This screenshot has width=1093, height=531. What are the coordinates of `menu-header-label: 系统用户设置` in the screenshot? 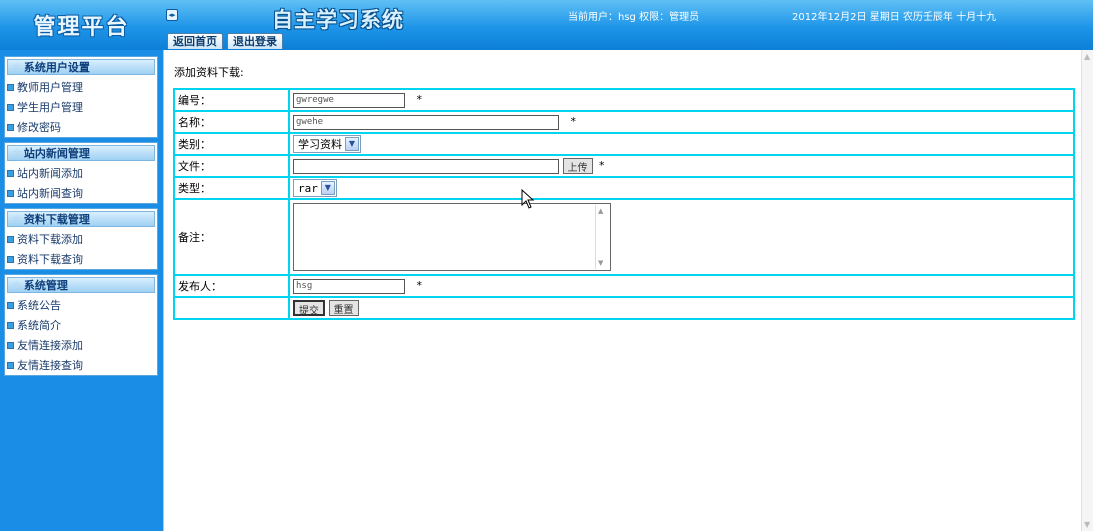 It's located at (56, 67).